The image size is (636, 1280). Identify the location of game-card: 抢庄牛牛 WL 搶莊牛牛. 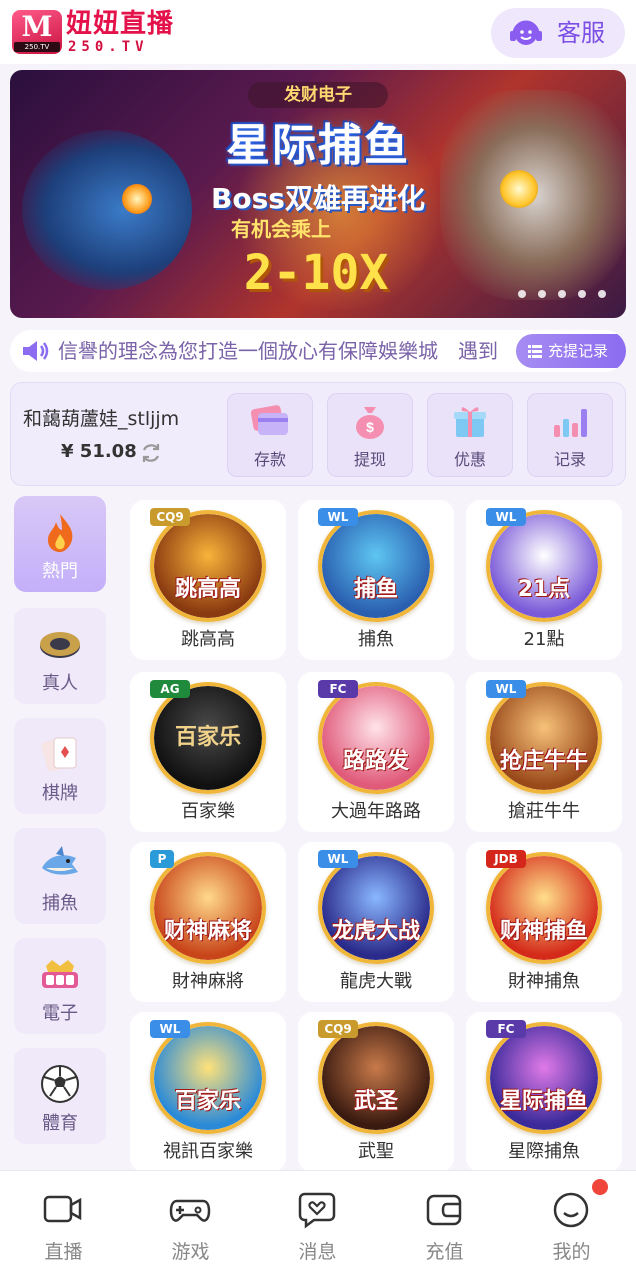
(544, 752).